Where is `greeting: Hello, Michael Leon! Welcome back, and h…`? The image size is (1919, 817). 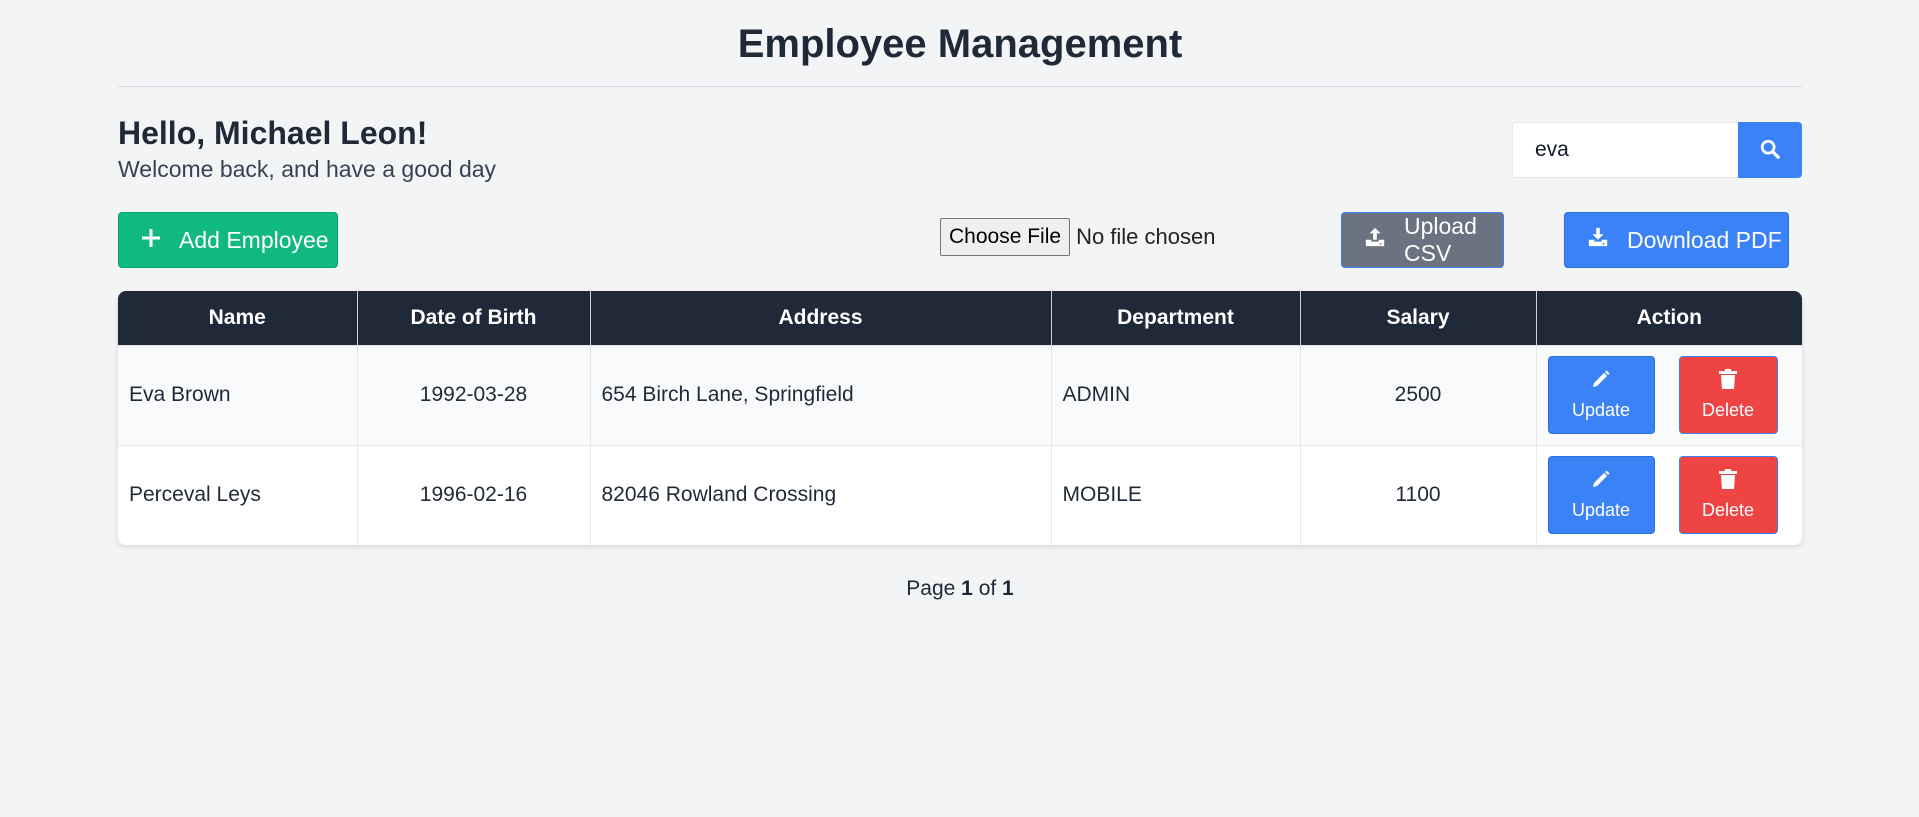
greeting: Hello, Michael Leon! Welcome back, and h… is located at coordinates (307, 149).